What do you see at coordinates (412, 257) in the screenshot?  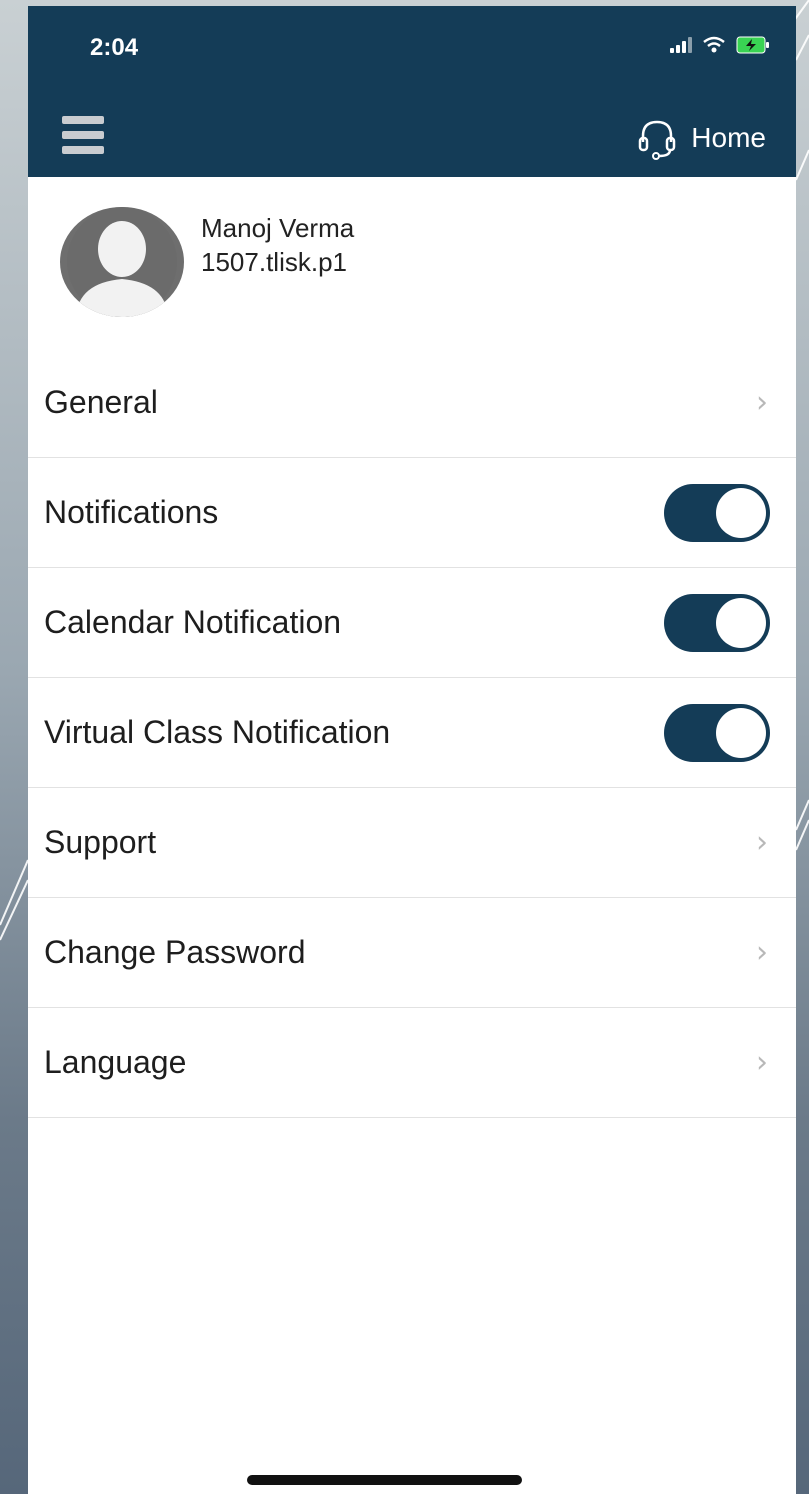 I see `profile-section: Manoj Verma 1507.tlisk.p1` at bounding box center [412, 257].